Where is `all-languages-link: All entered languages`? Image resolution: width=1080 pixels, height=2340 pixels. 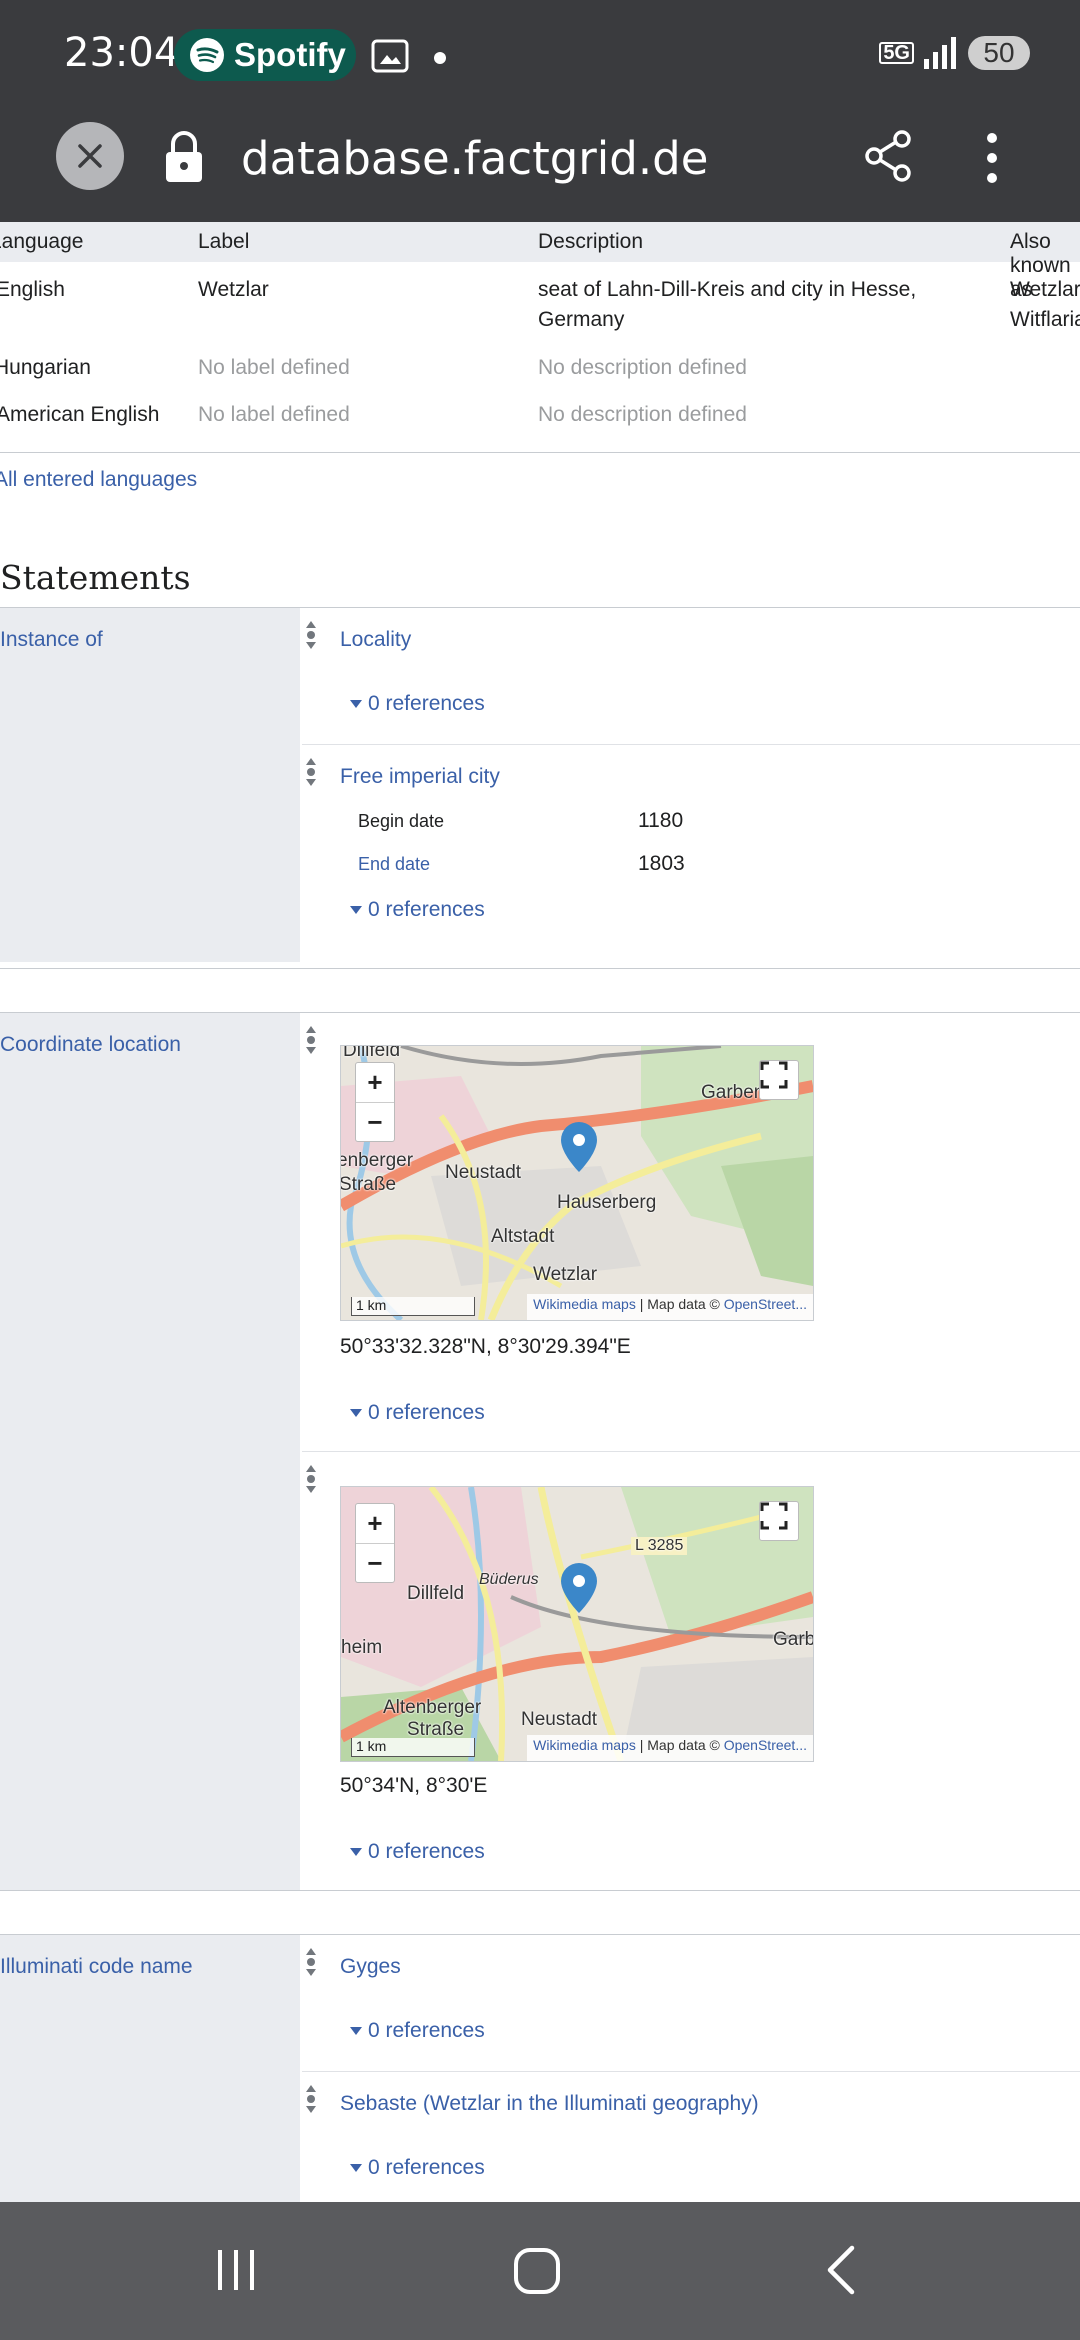 all-languages-link: All entered languages is located at coordinates (98, 480).